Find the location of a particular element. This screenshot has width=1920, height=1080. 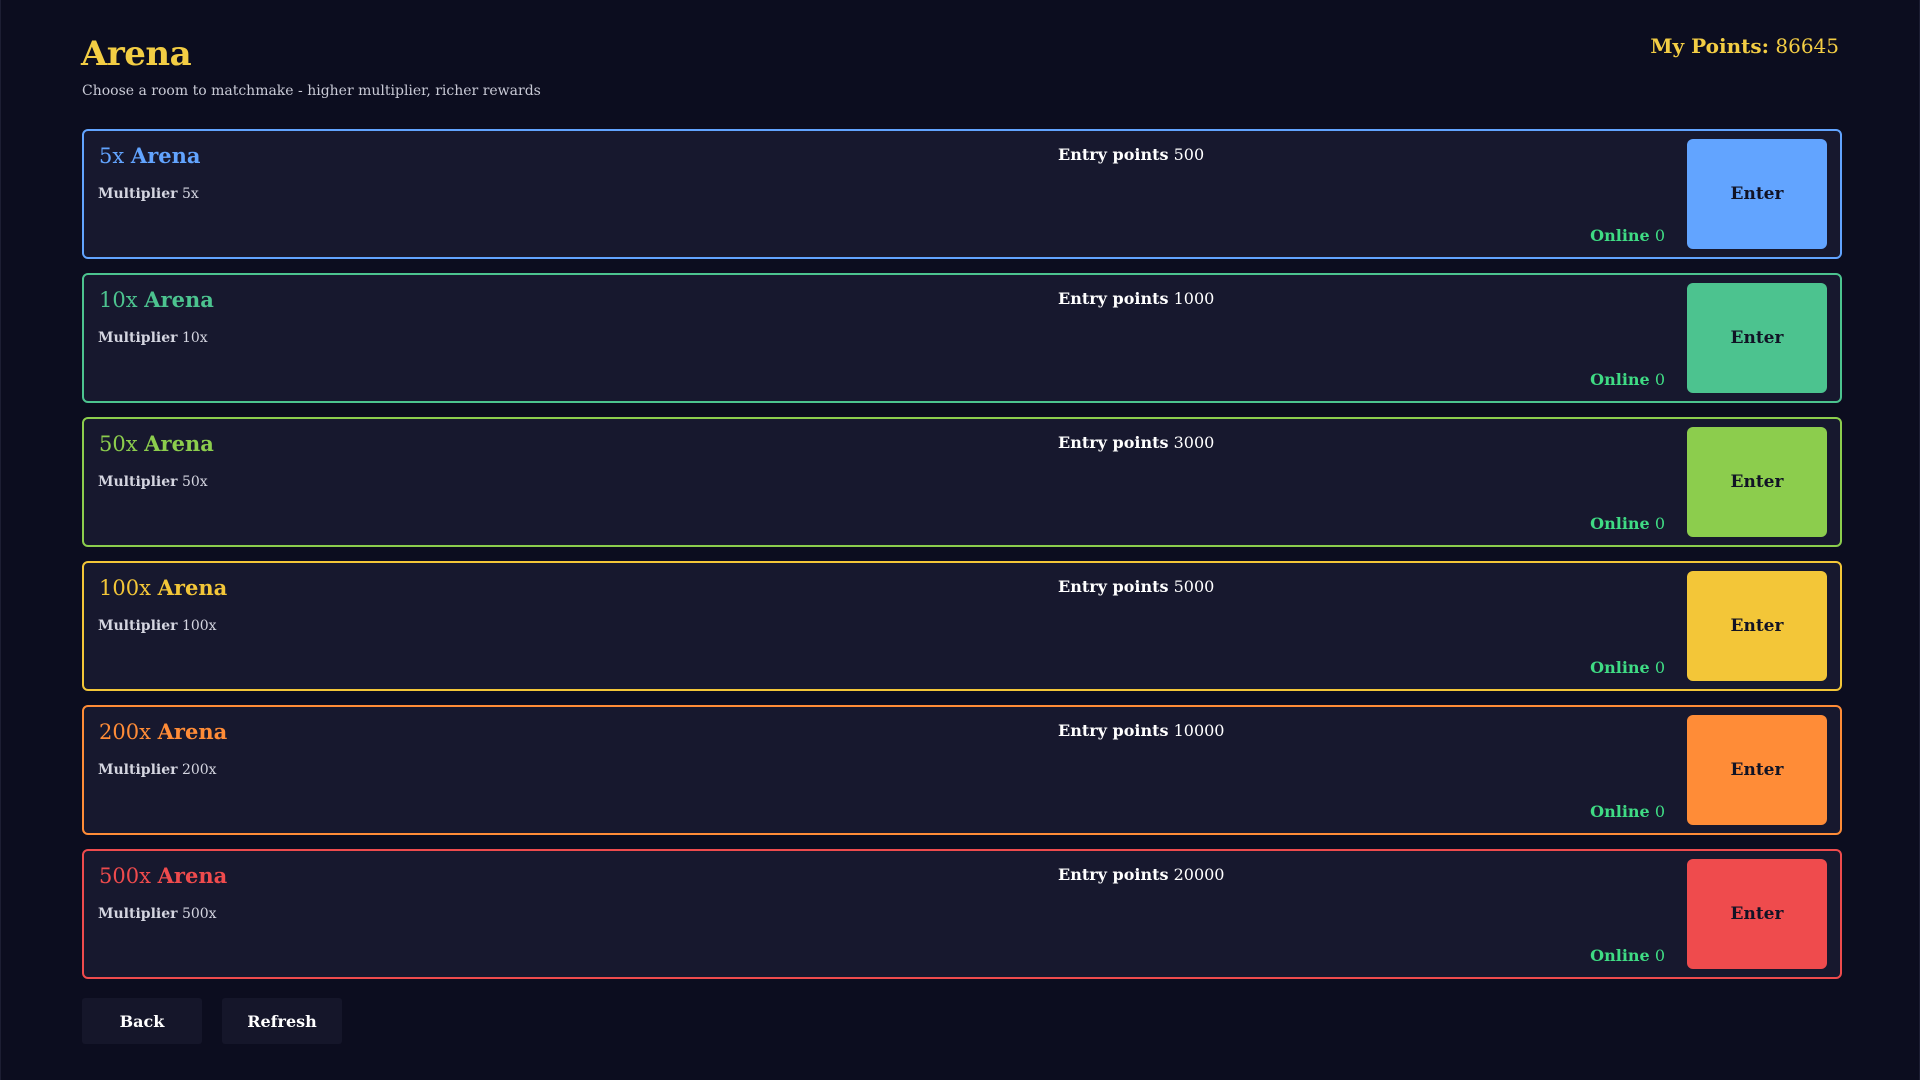

room-title: 200x Arena is located at coordinates (163, 731).